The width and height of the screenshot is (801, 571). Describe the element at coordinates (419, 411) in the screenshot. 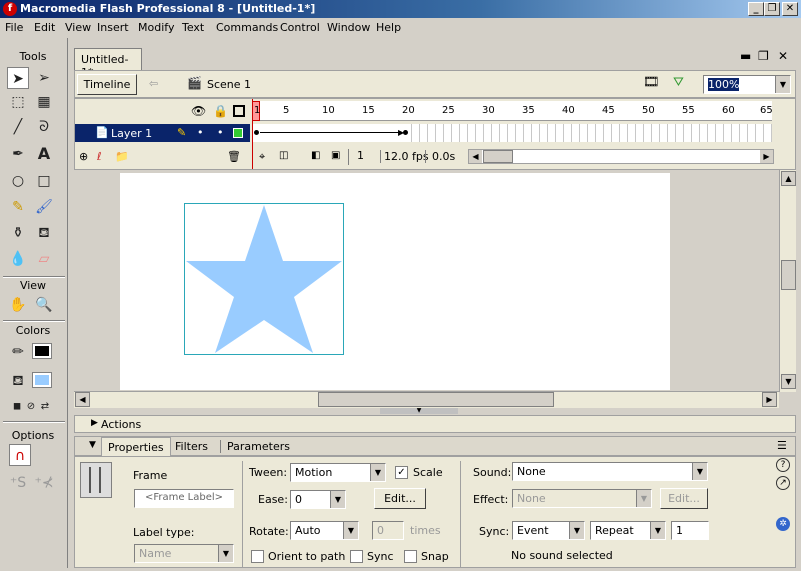

I see `panel-splitter: ▼` at that location.